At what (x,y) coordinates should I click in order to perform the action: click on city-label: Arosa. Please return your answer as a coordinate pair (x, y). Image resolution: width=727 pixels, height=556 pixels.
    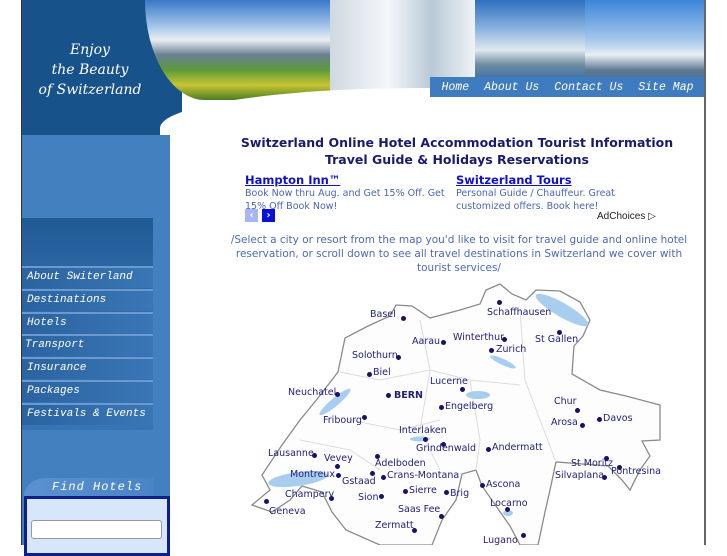
    Looking at the image, I should click on (564, 422).